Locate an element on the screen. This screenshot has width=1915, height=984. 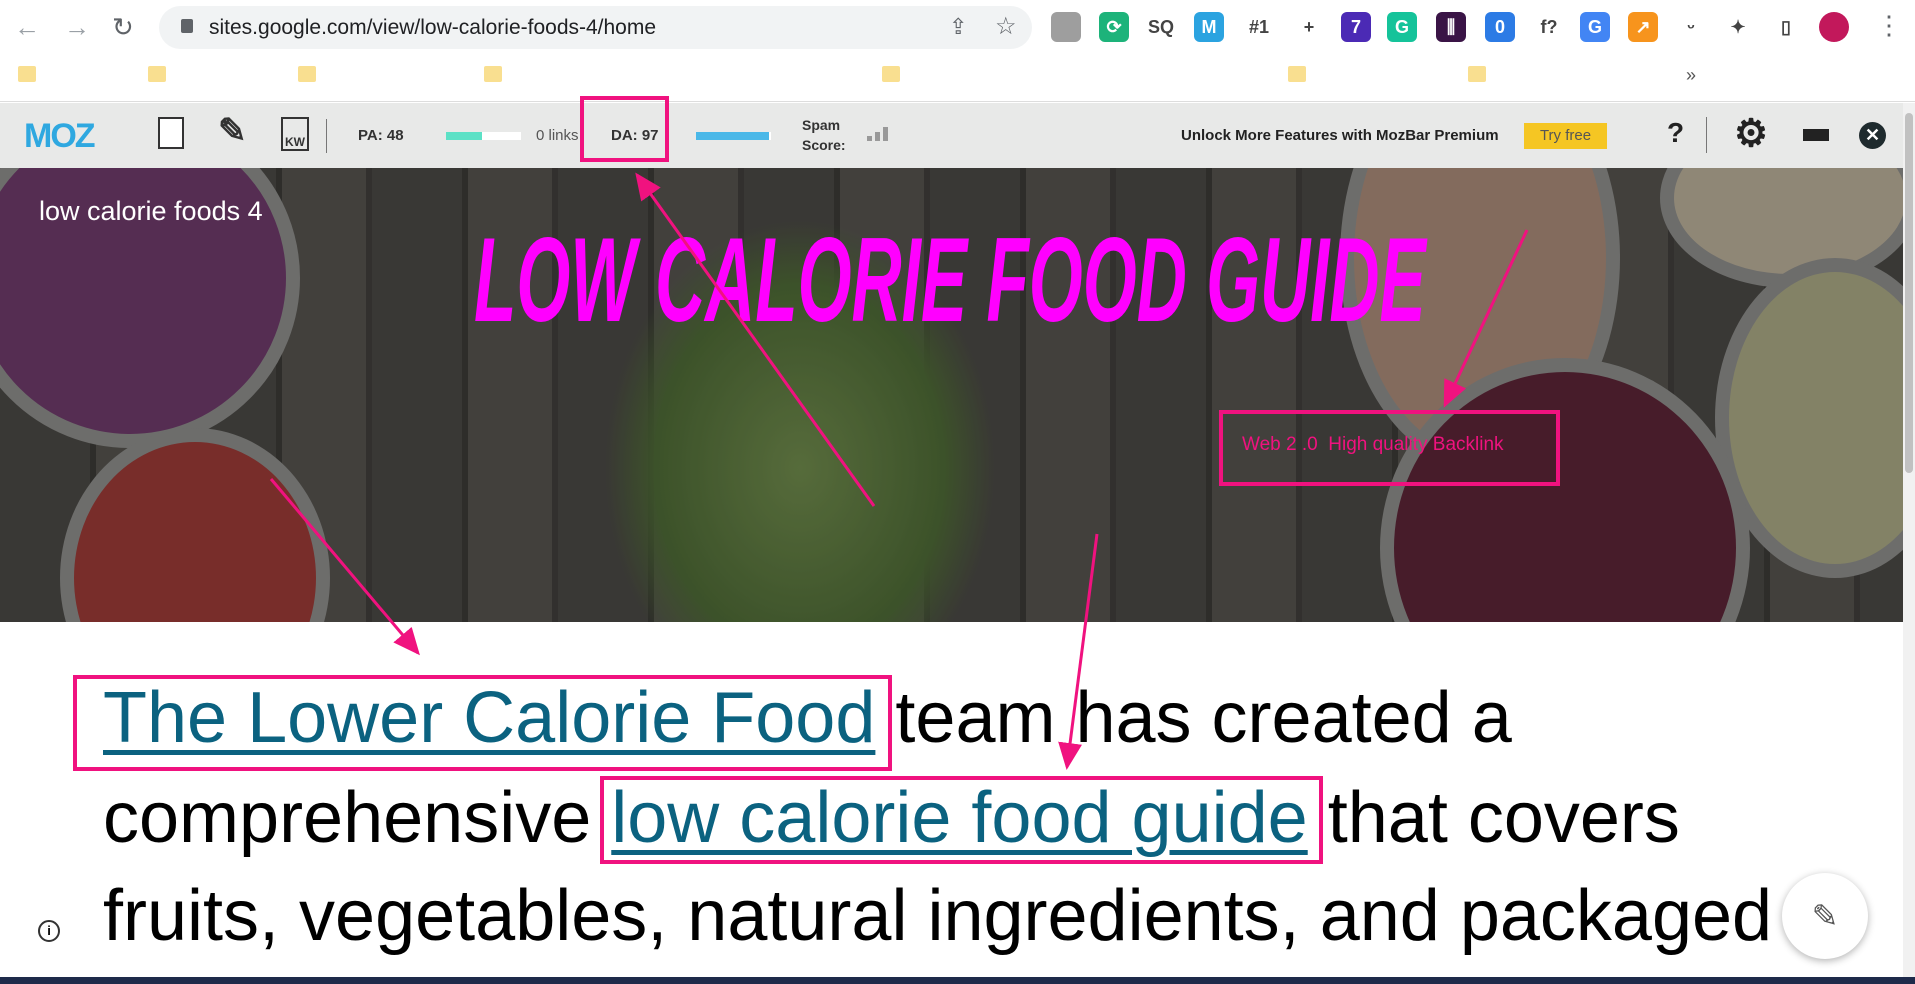
edit-fab-pencil-icon: ✎ is located at coordinates (1825, 916).